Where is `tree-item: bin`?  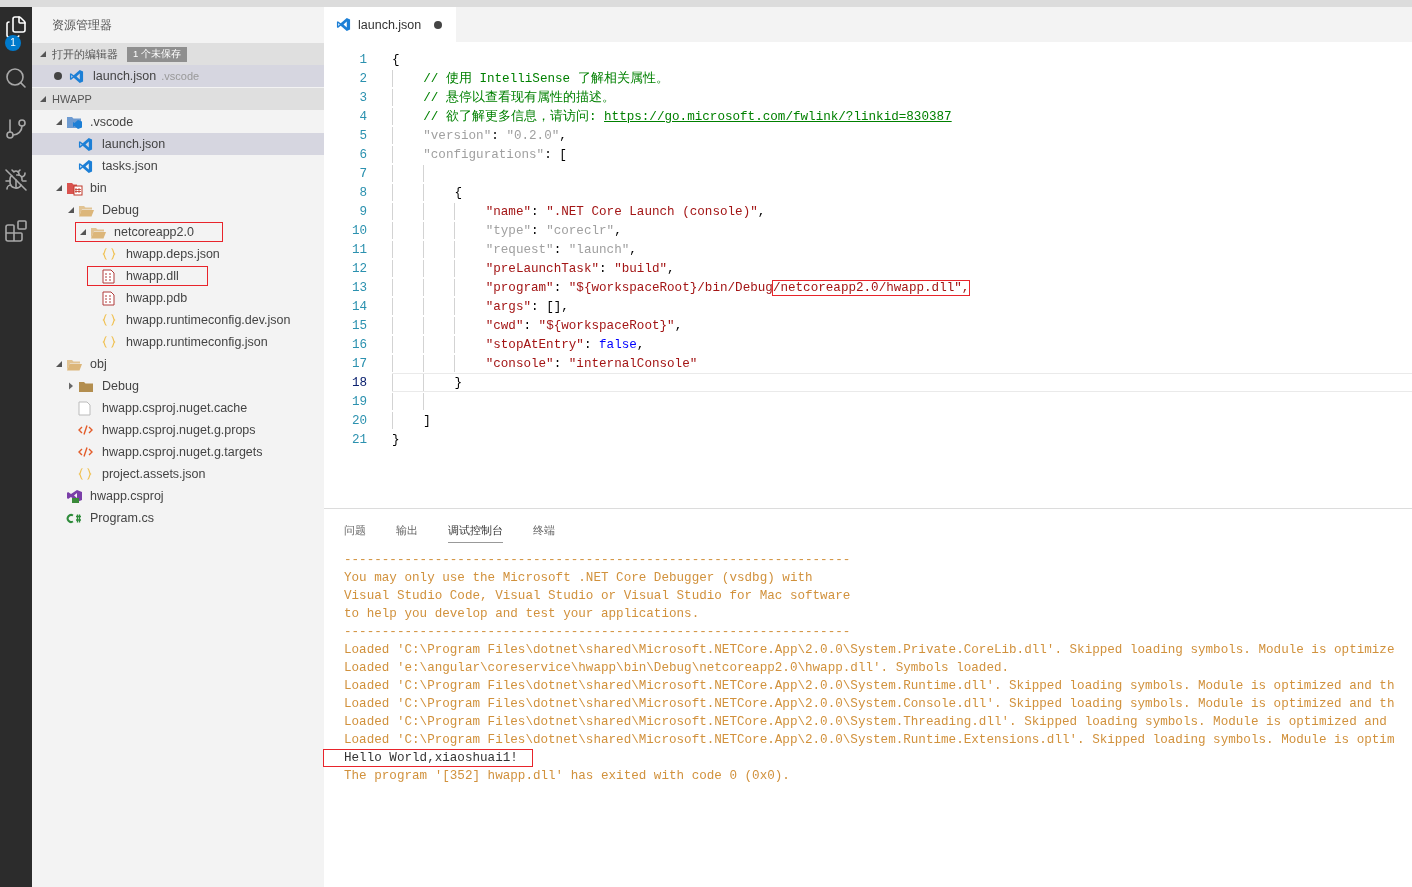
tree-item: bin is located at coordinates (178, 188).